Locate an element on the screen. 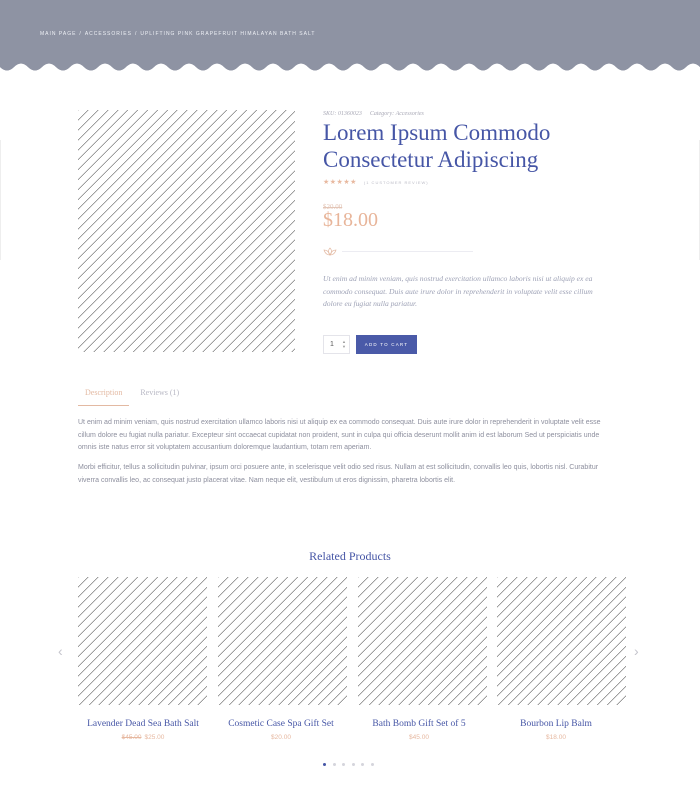 This screenshot has width=700, height=799. product-rating: ★★★★★ (1 CUSTOMER REVIEW) is located at coordinates (376, 182).